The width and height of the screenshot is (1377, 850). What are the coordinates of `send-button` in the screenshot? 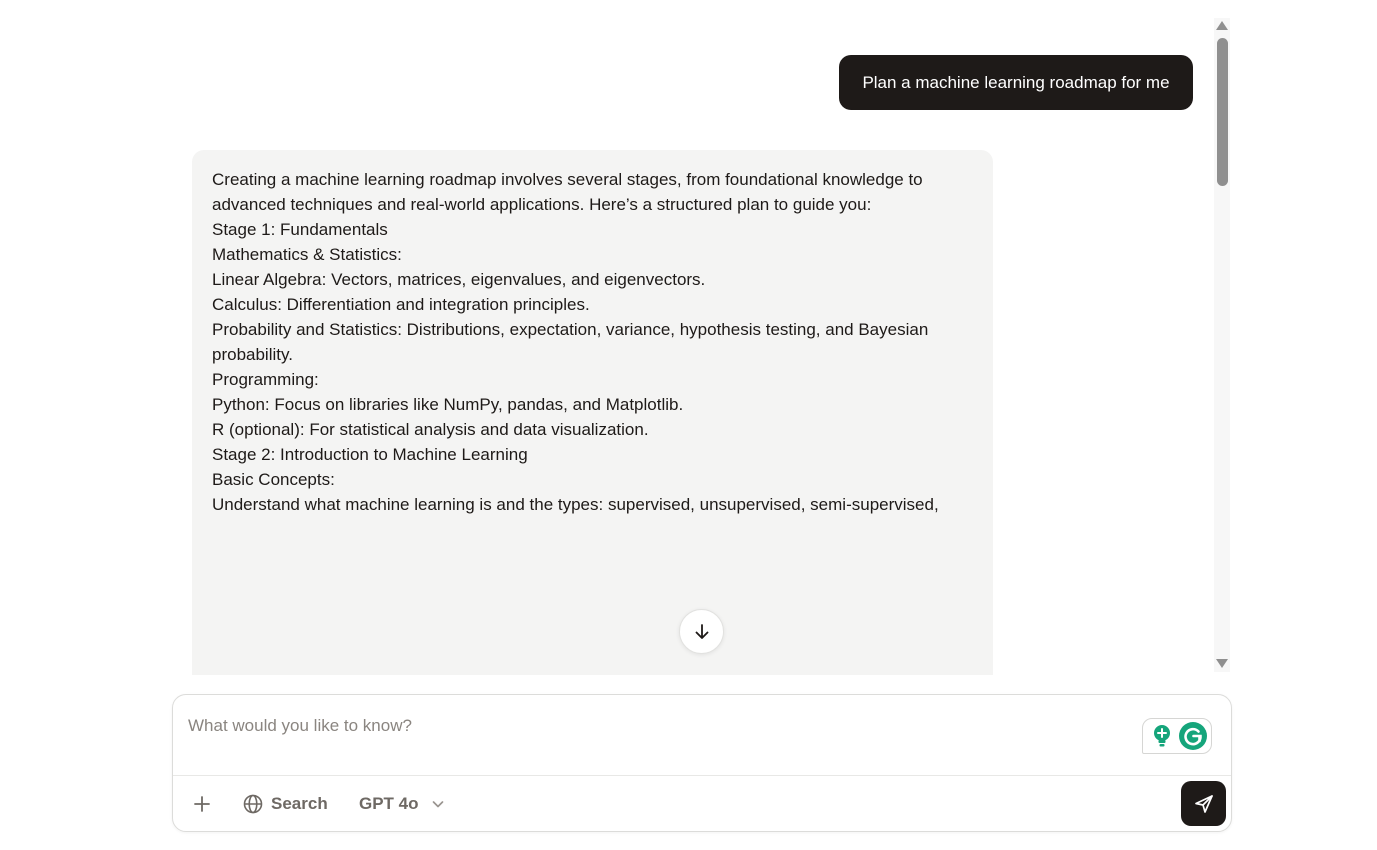 It's located at (1203, 803).